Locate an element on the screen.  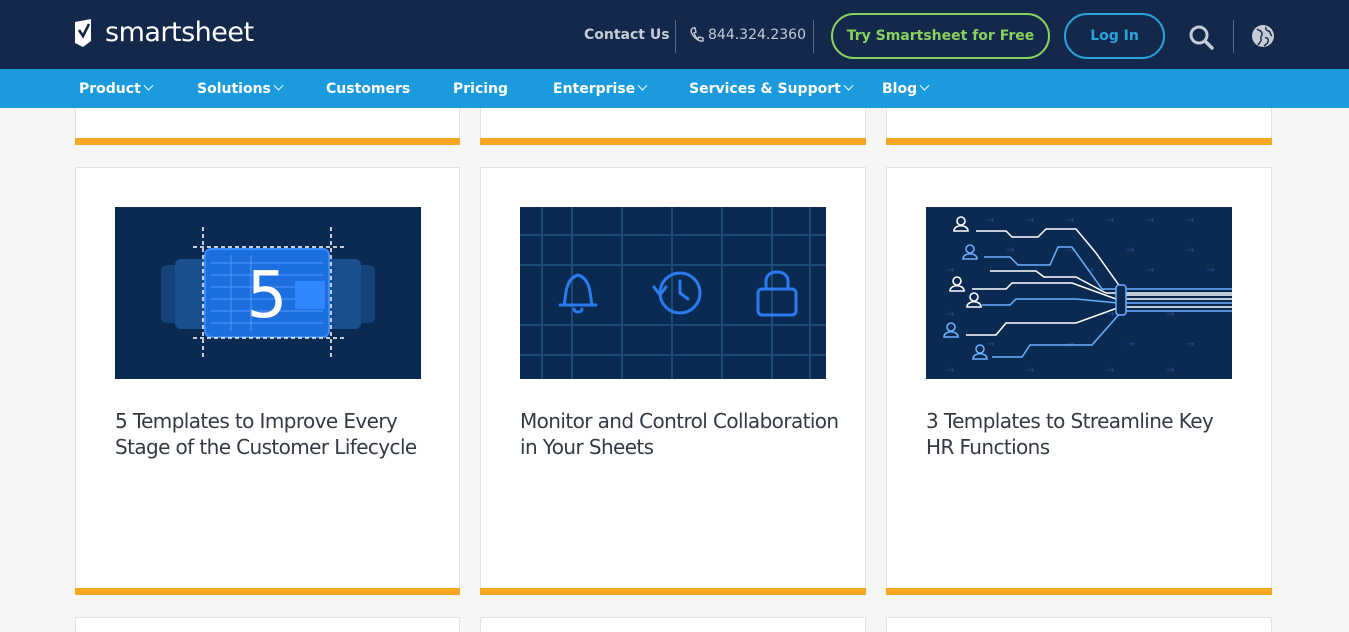
nav-services-support: Services & Support is located at coordinates (771, 88).